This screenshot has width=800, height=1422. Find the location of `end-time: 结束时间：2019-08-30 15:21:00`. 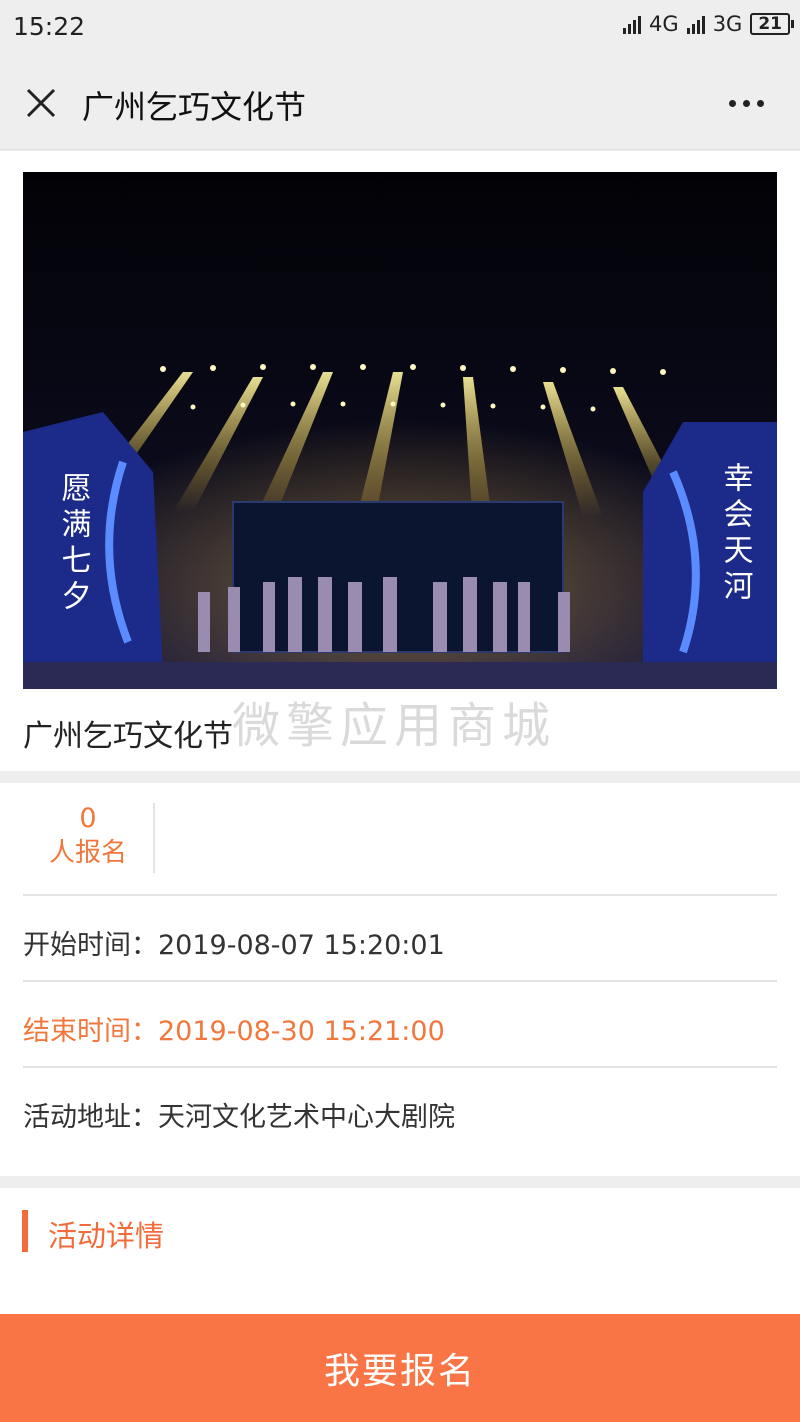

end-time: 结束时间：2019-08-30 15:21:00 is located at coordinates (234, 1031).